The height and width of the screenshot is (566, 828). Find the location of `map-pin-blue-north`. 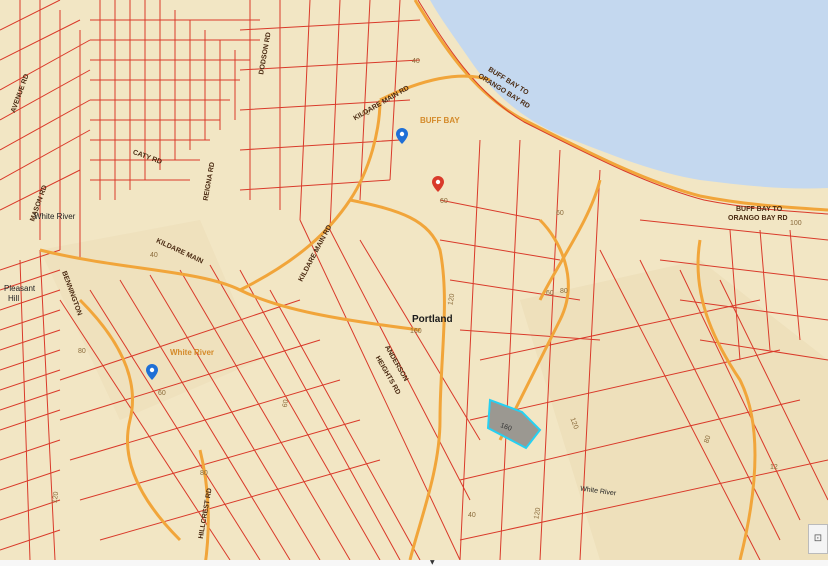

map-pin-blue-north is located at coordinates (402, 136).